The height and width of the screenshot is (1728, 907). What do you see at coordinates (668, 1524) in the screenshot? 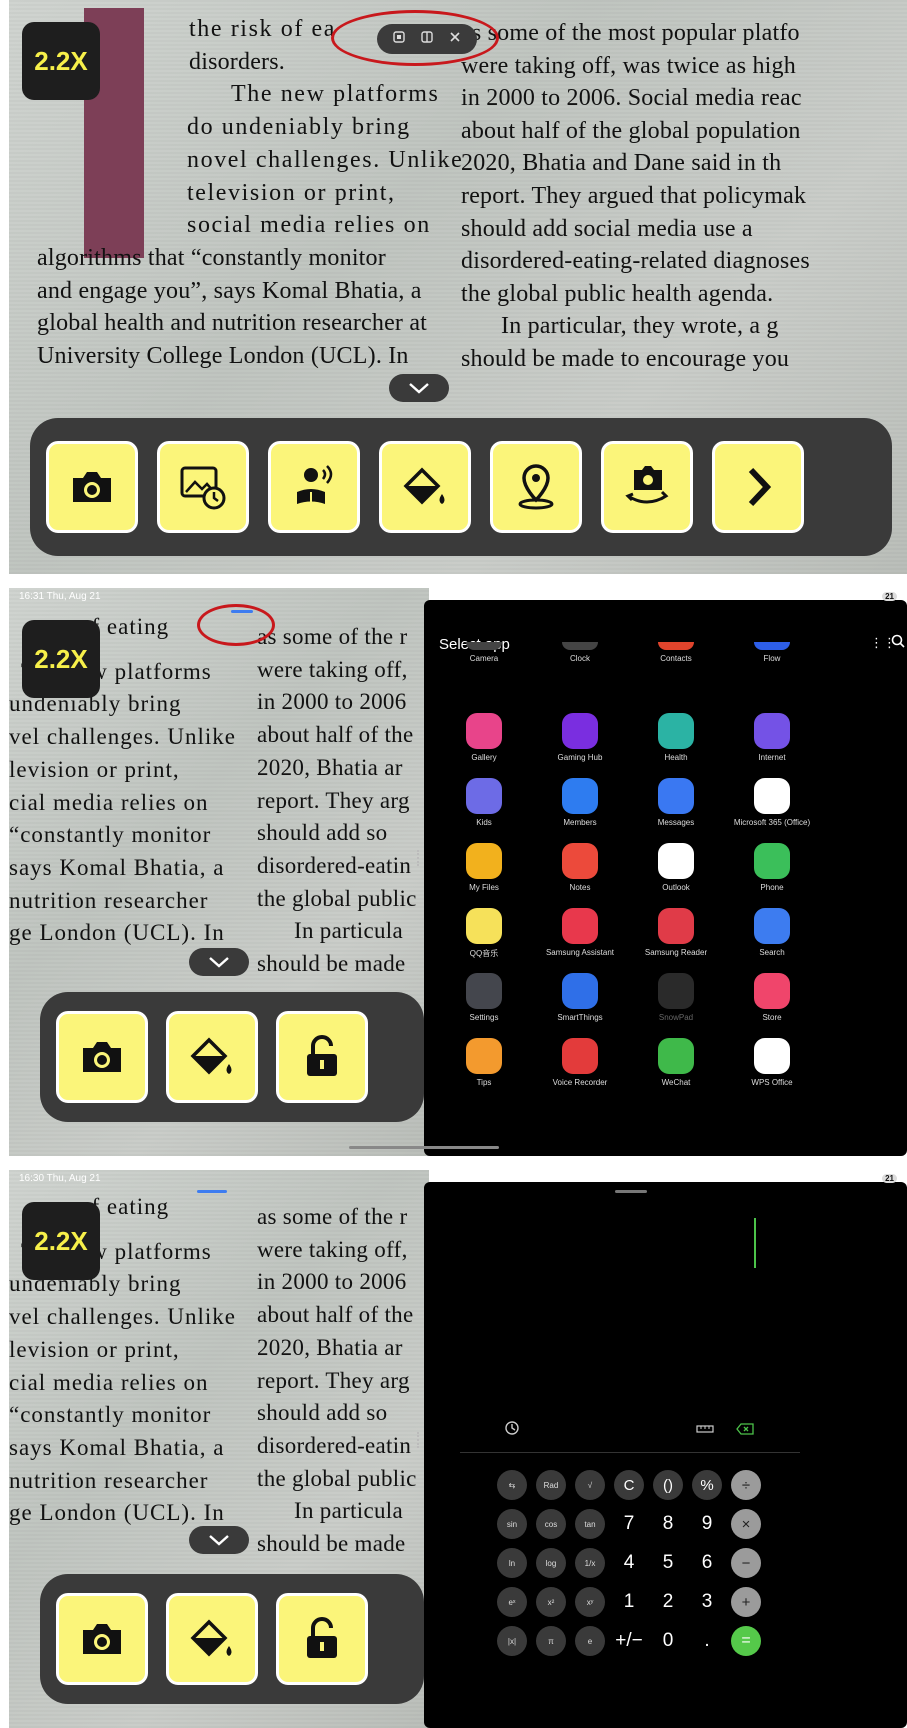
I see `calculator-key: 8` at bounding box center [668, 1524].